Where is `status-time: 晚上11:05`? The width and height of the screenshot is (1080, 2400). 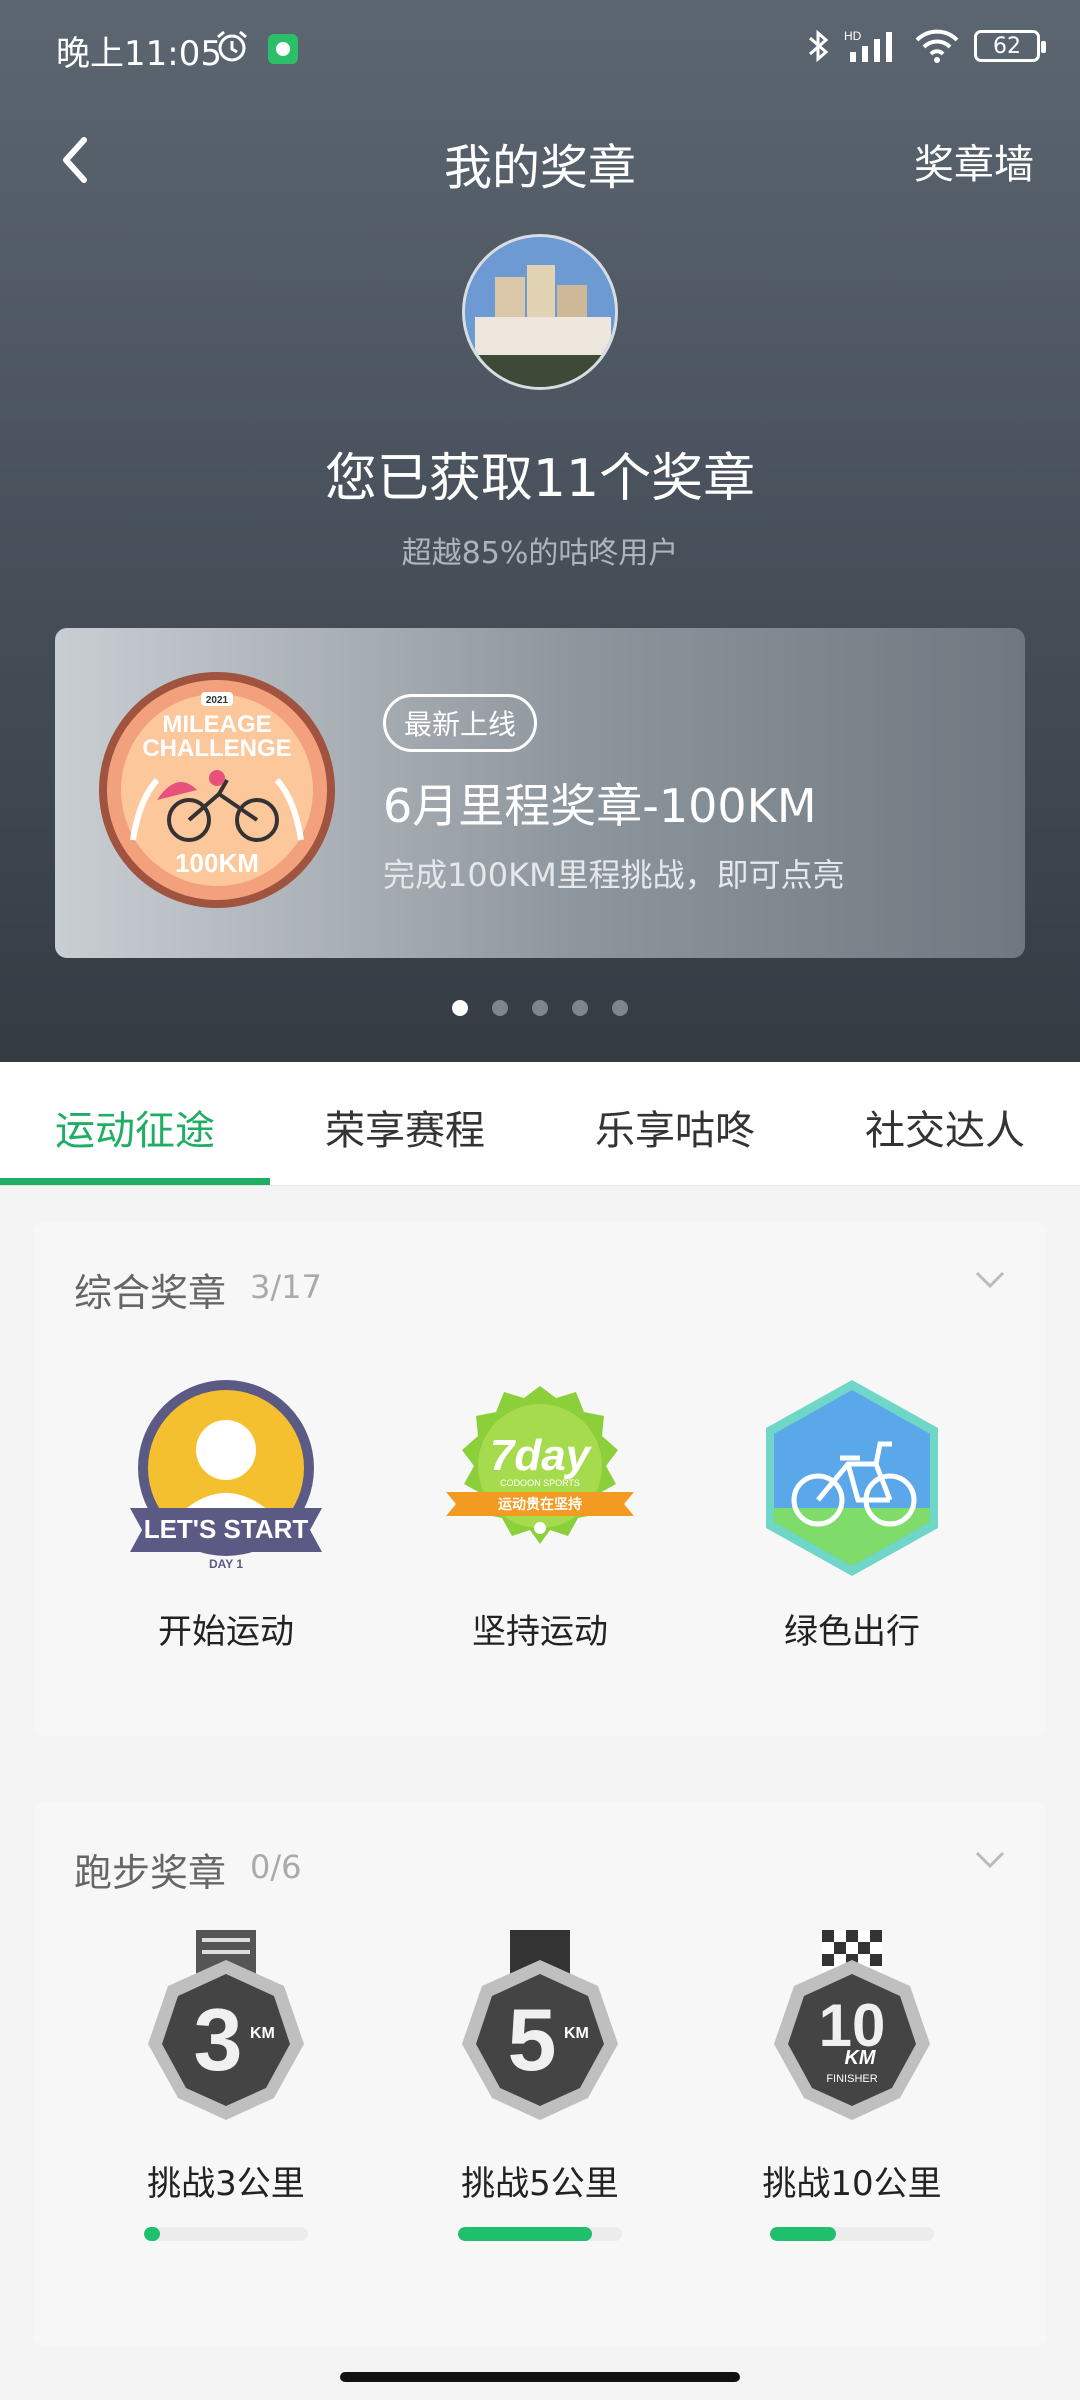
status-time: 晚上11:05 is located at coordinates (139, 54).